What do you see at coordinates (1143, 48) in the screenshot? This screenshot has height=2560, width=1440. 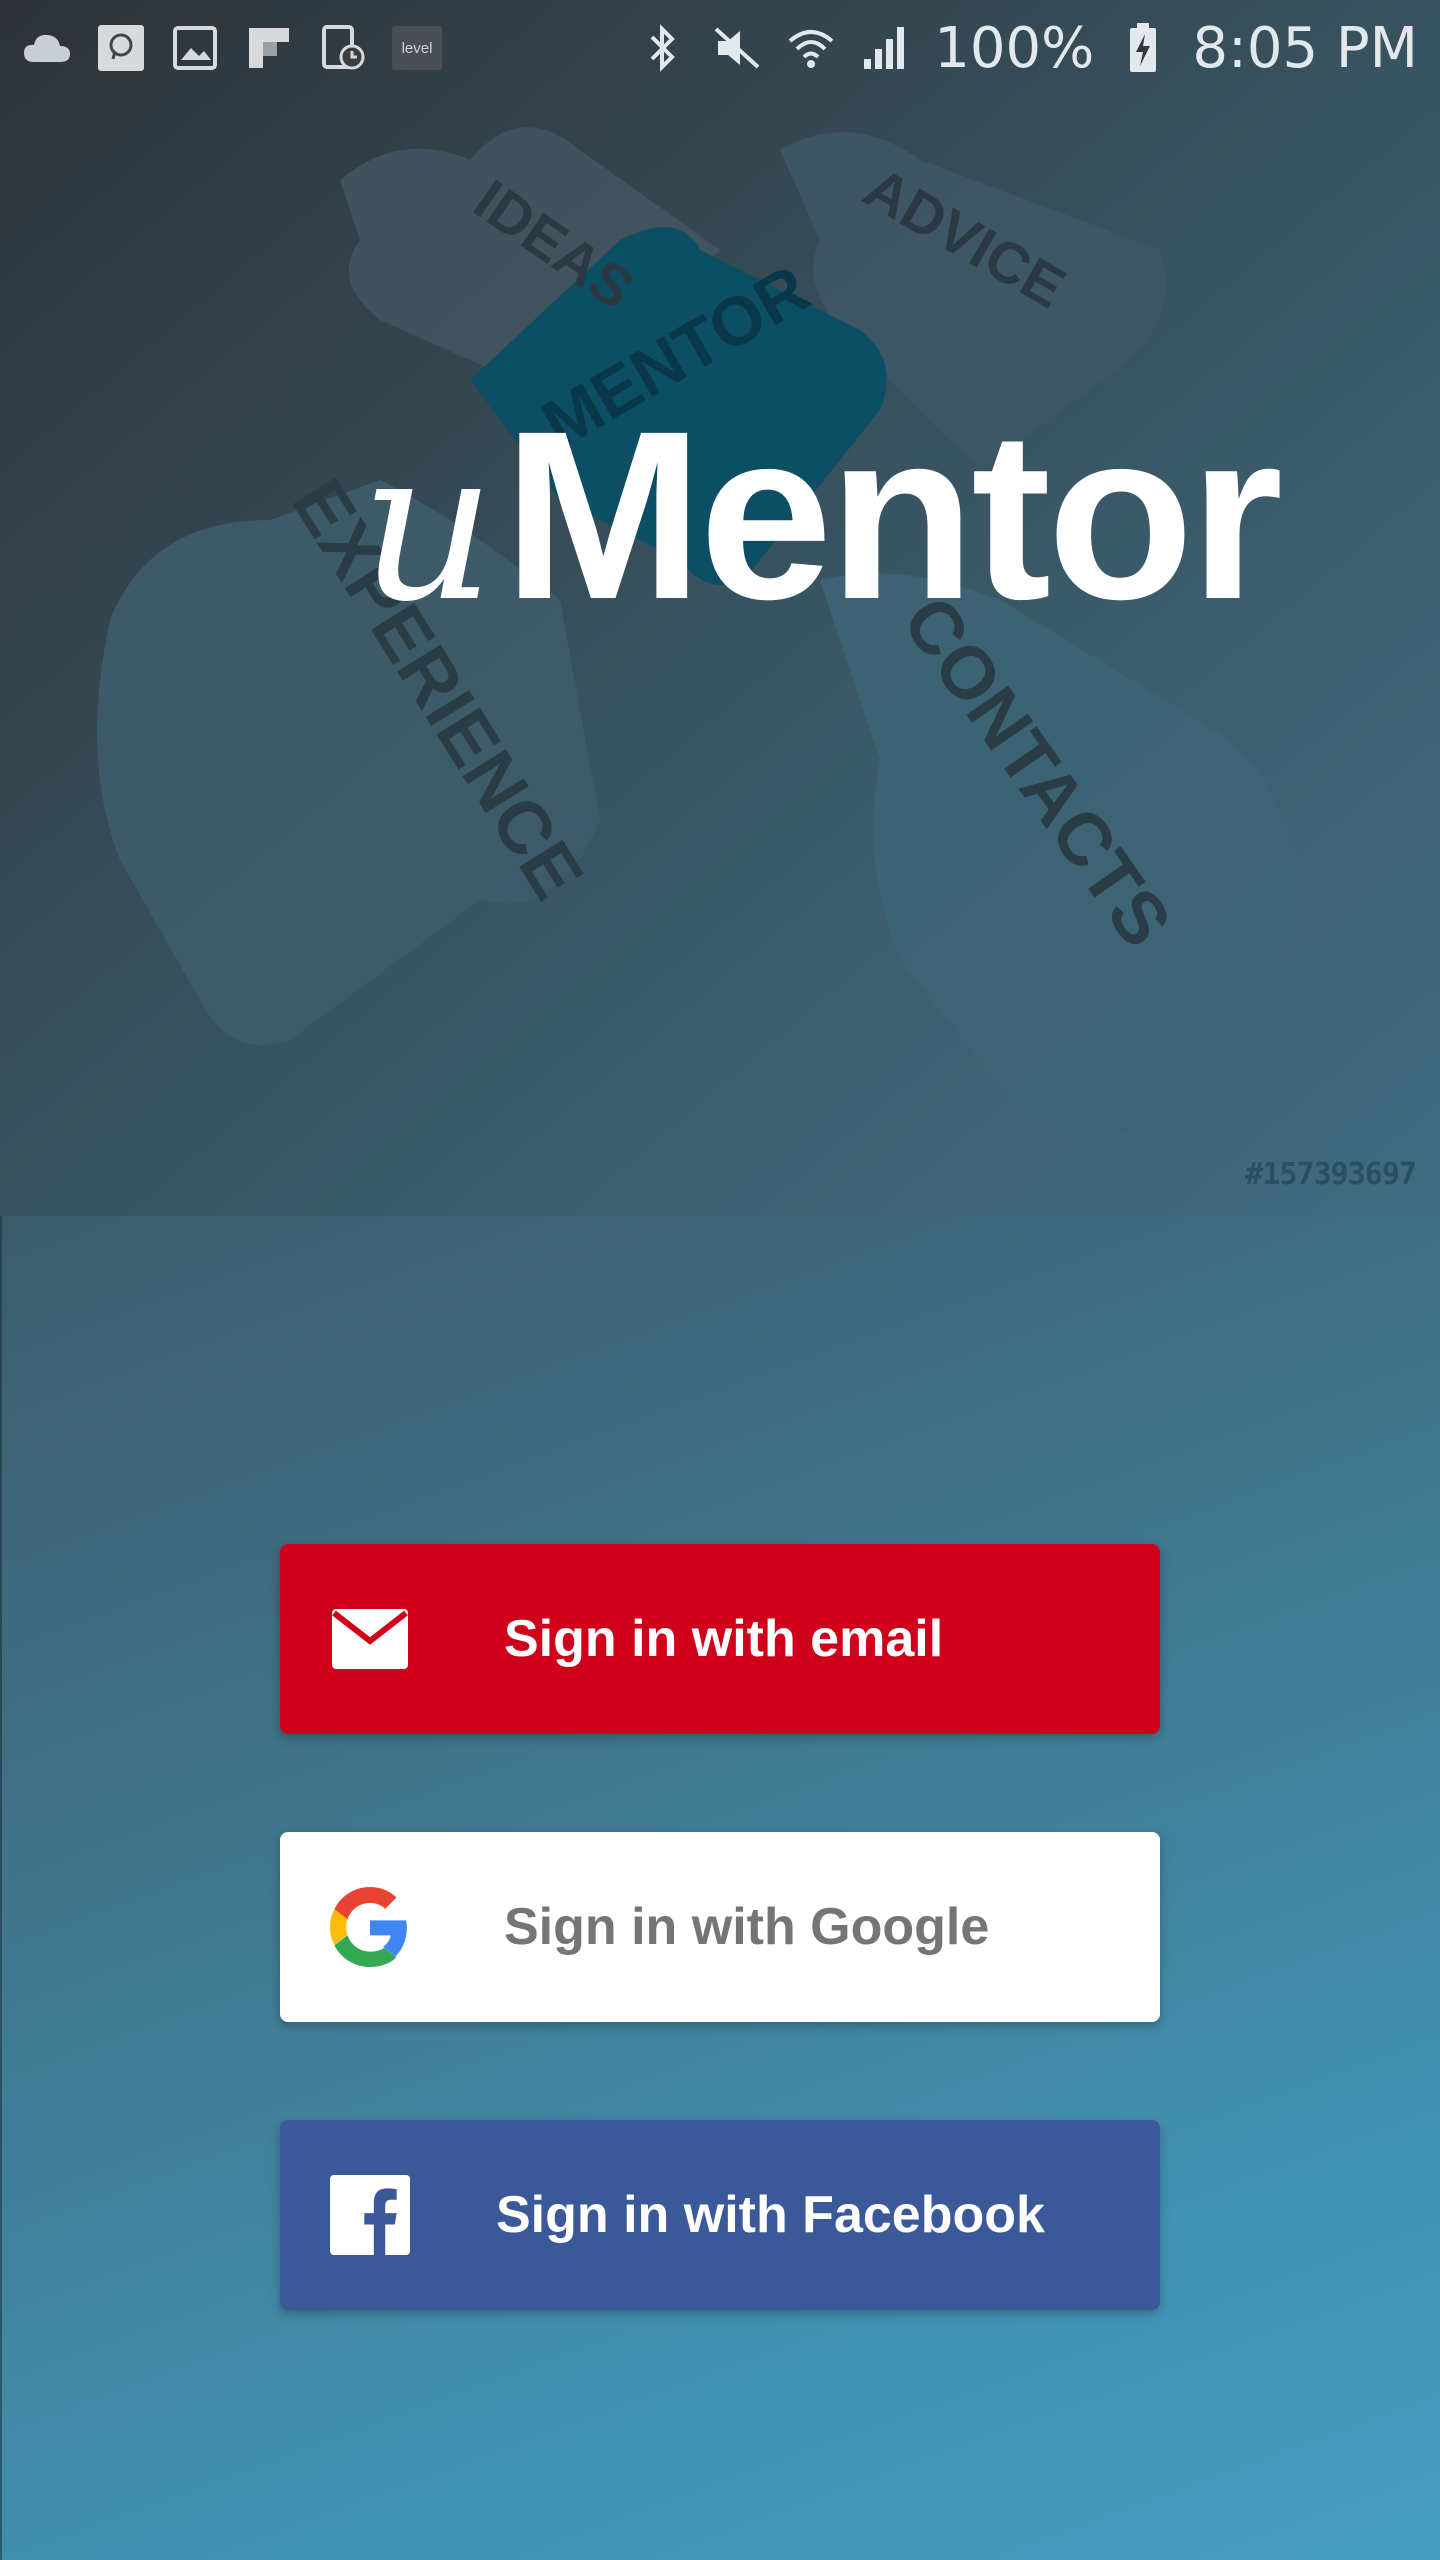 I see `battery-charging-icon` at bounding box center [1143, 48].